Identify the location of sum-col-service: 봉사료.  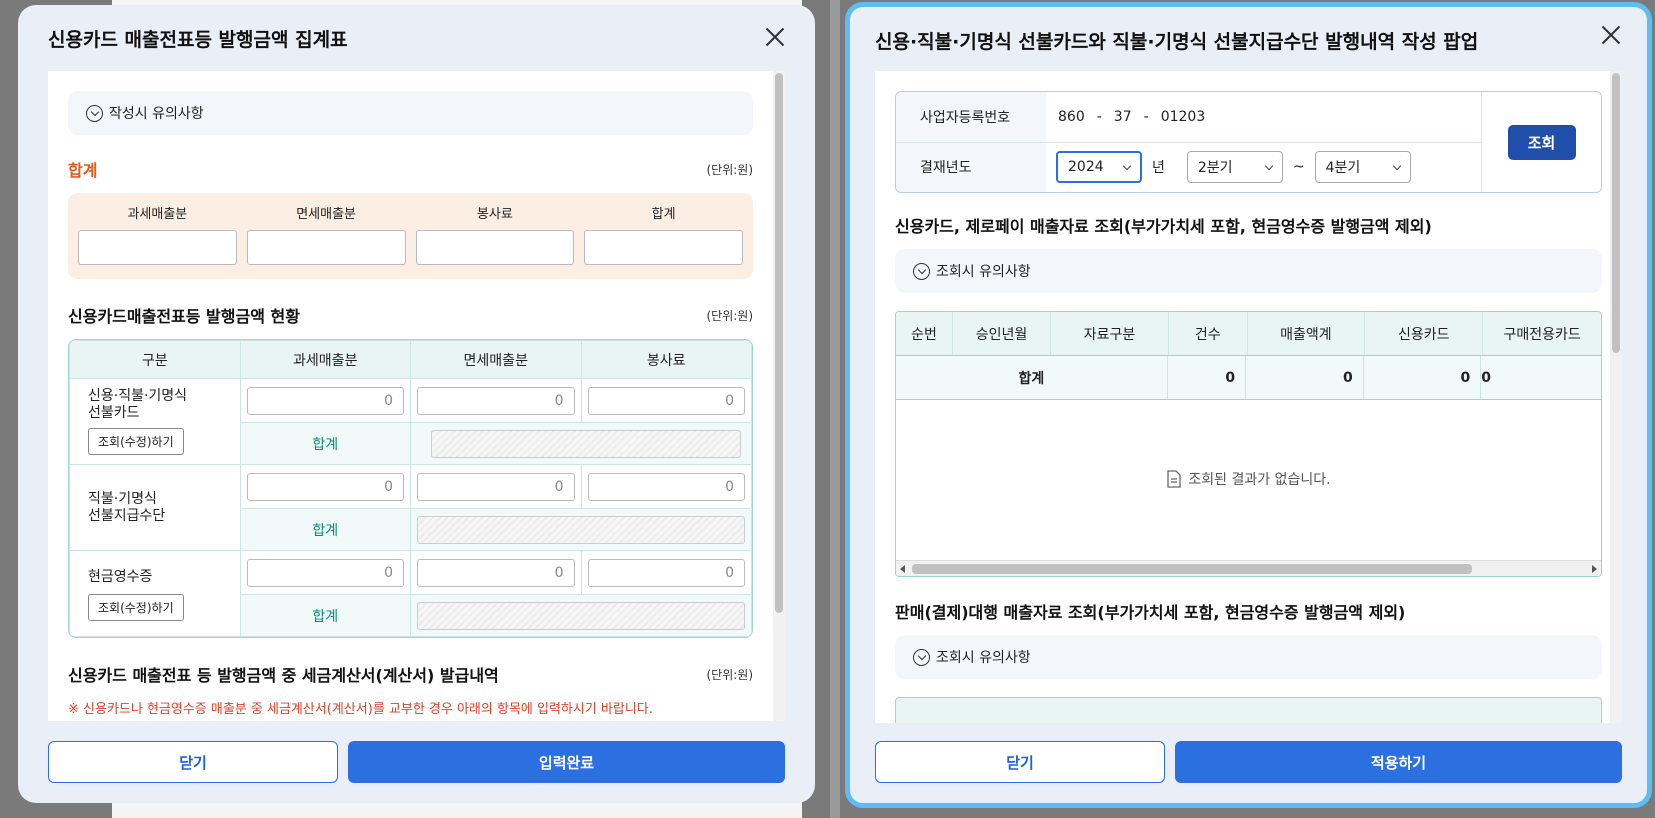
(494, 214).